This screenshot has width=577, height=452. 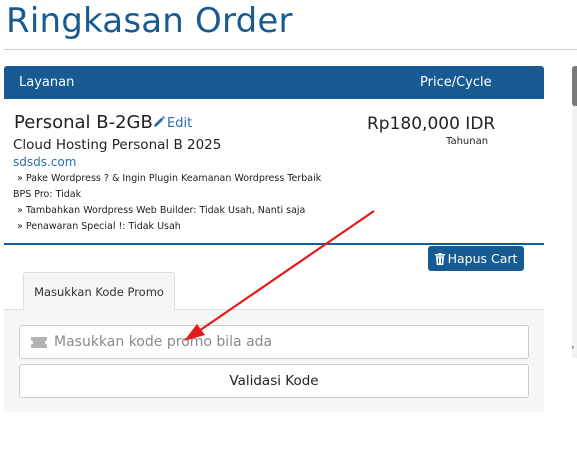 What do you see at coordinates (574, 212) in the screenshot?
I see `page-scrollbar-track` at bounding box center [574, 212].